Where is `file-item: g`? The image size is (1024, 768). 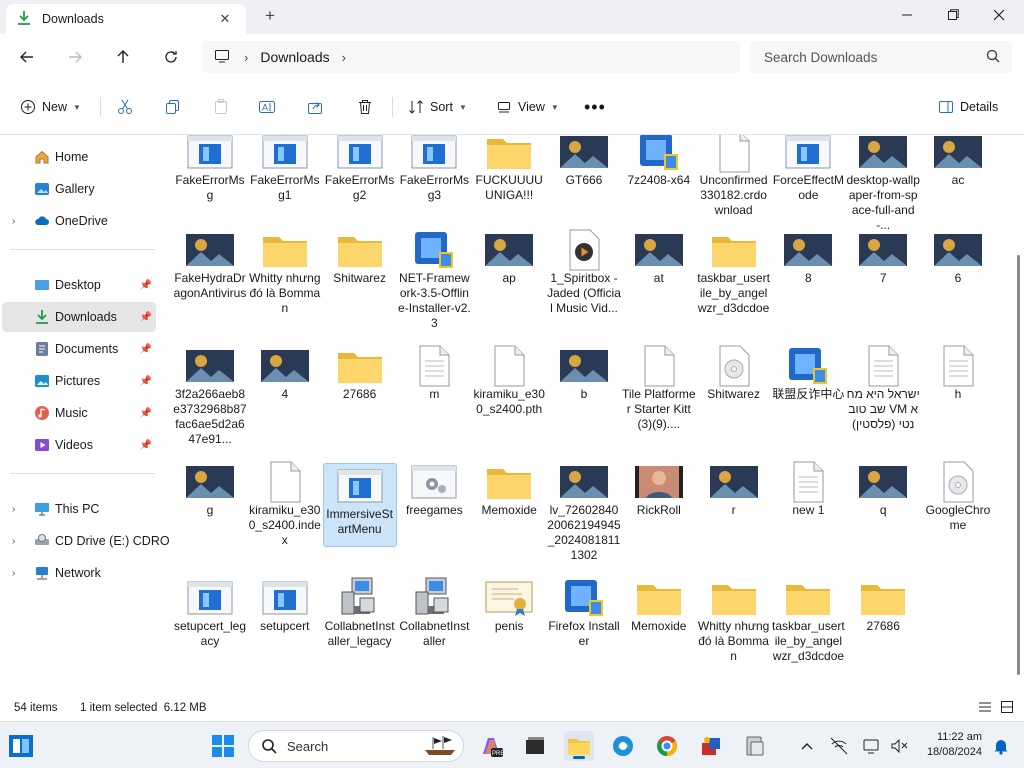 file-item: g is located at coordinates (210, 490).